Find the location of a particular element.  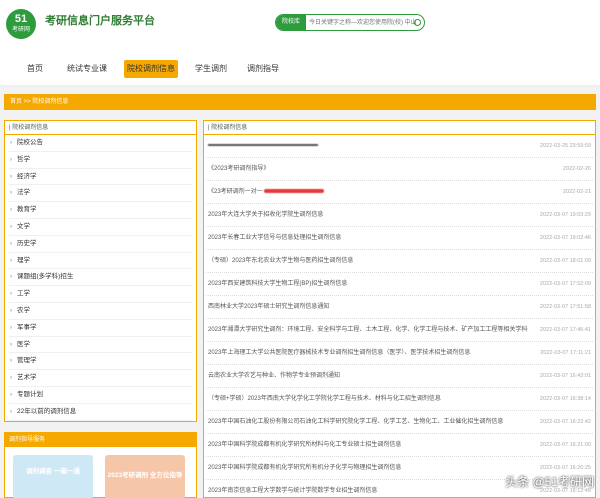

category-item: › 专题计划 is located at coordinates (100, 395).